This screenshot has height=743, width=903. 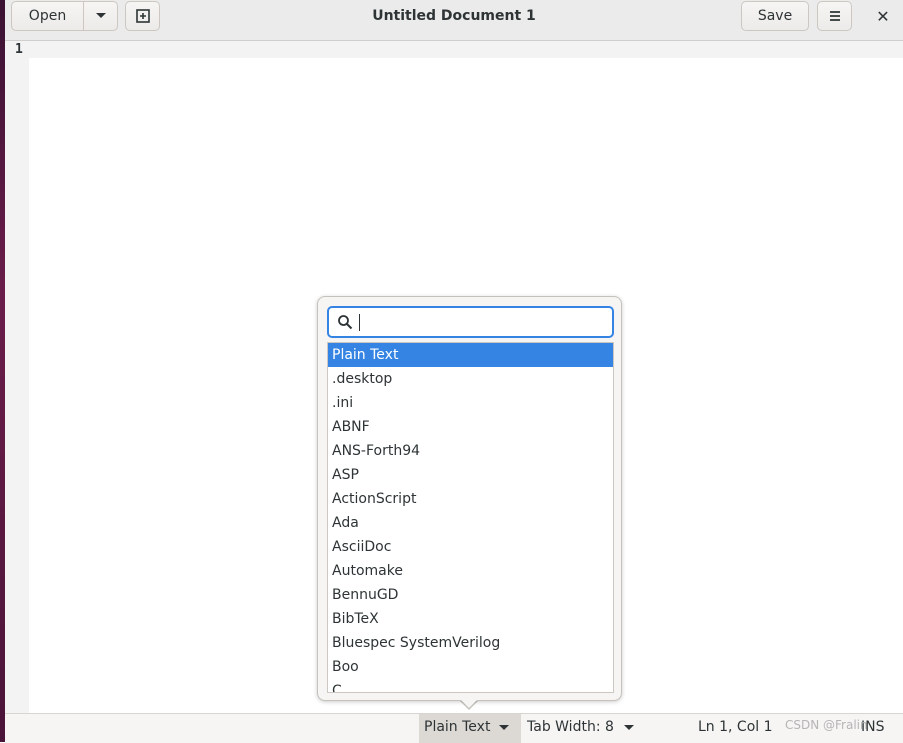 I want to click on language-list-item: .ini, so click(x=470, y=403).